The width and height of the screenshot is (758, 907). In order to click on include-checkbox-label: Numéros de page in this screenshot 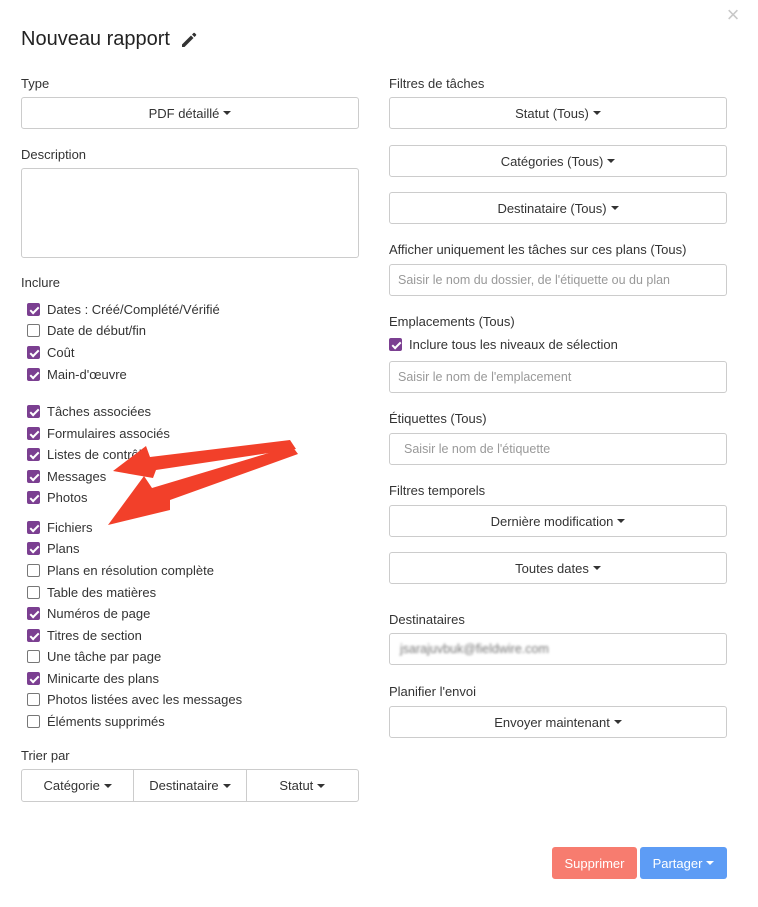, I will do `click(99, 613)`.